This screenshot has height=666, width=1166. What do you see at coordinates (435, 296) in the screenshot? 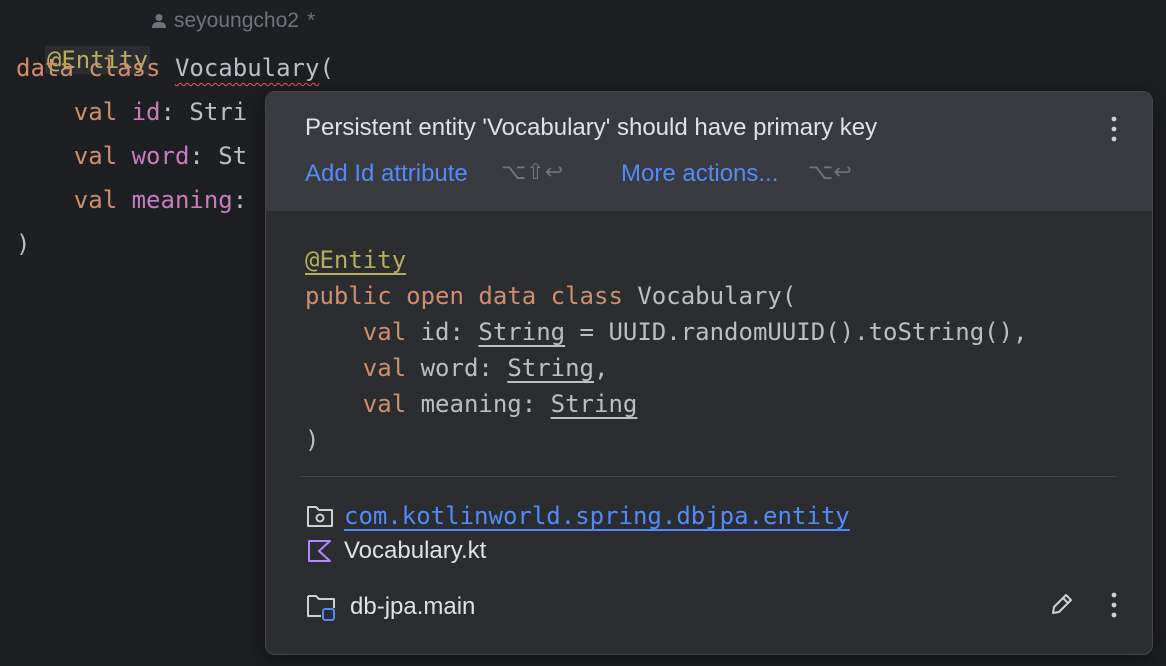
I see `keyword-open: open` at bounding box center [435, 296].